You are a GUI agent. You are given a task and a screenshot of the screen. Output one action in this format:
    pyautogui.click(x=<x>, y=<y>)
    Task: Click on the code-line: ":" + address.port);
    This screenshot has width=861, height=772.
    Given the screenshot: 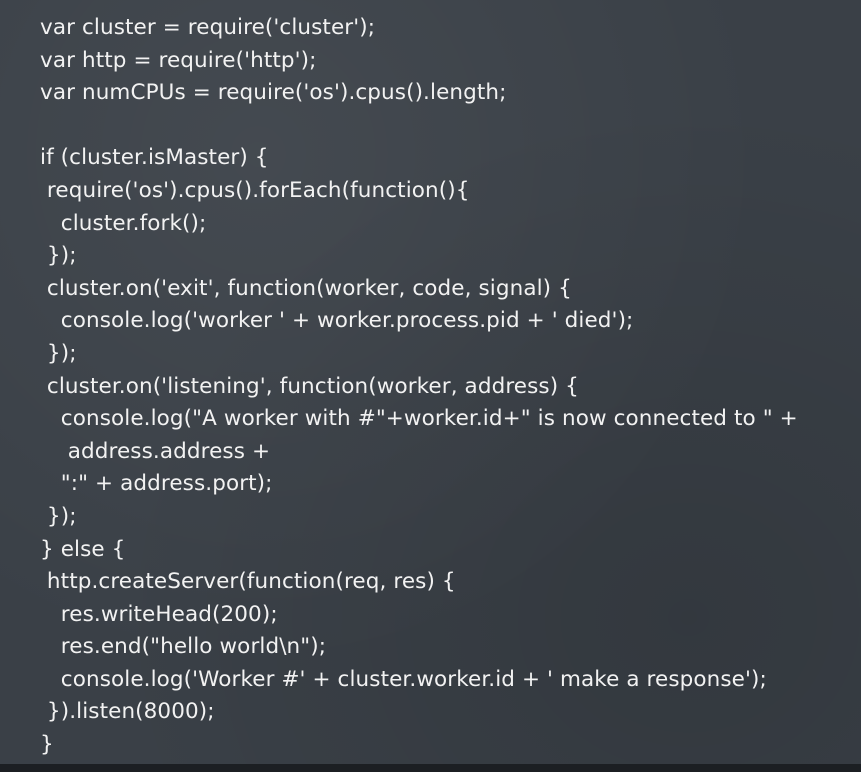 What is the action you would take?
    pyautogui.click(x=156, y=484)
    